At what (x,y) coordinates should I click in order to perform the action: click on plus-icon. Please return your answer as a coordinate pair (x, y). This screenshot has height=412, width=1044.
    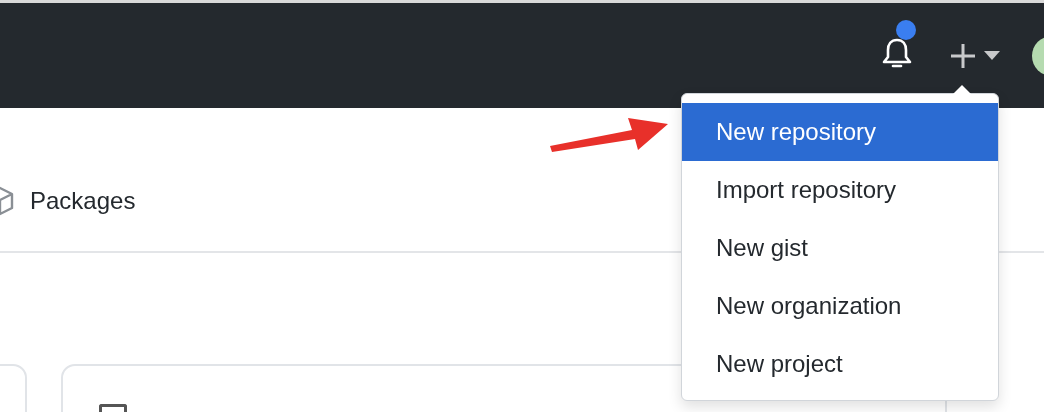
    Looking at the image, I should click on (963, 55).